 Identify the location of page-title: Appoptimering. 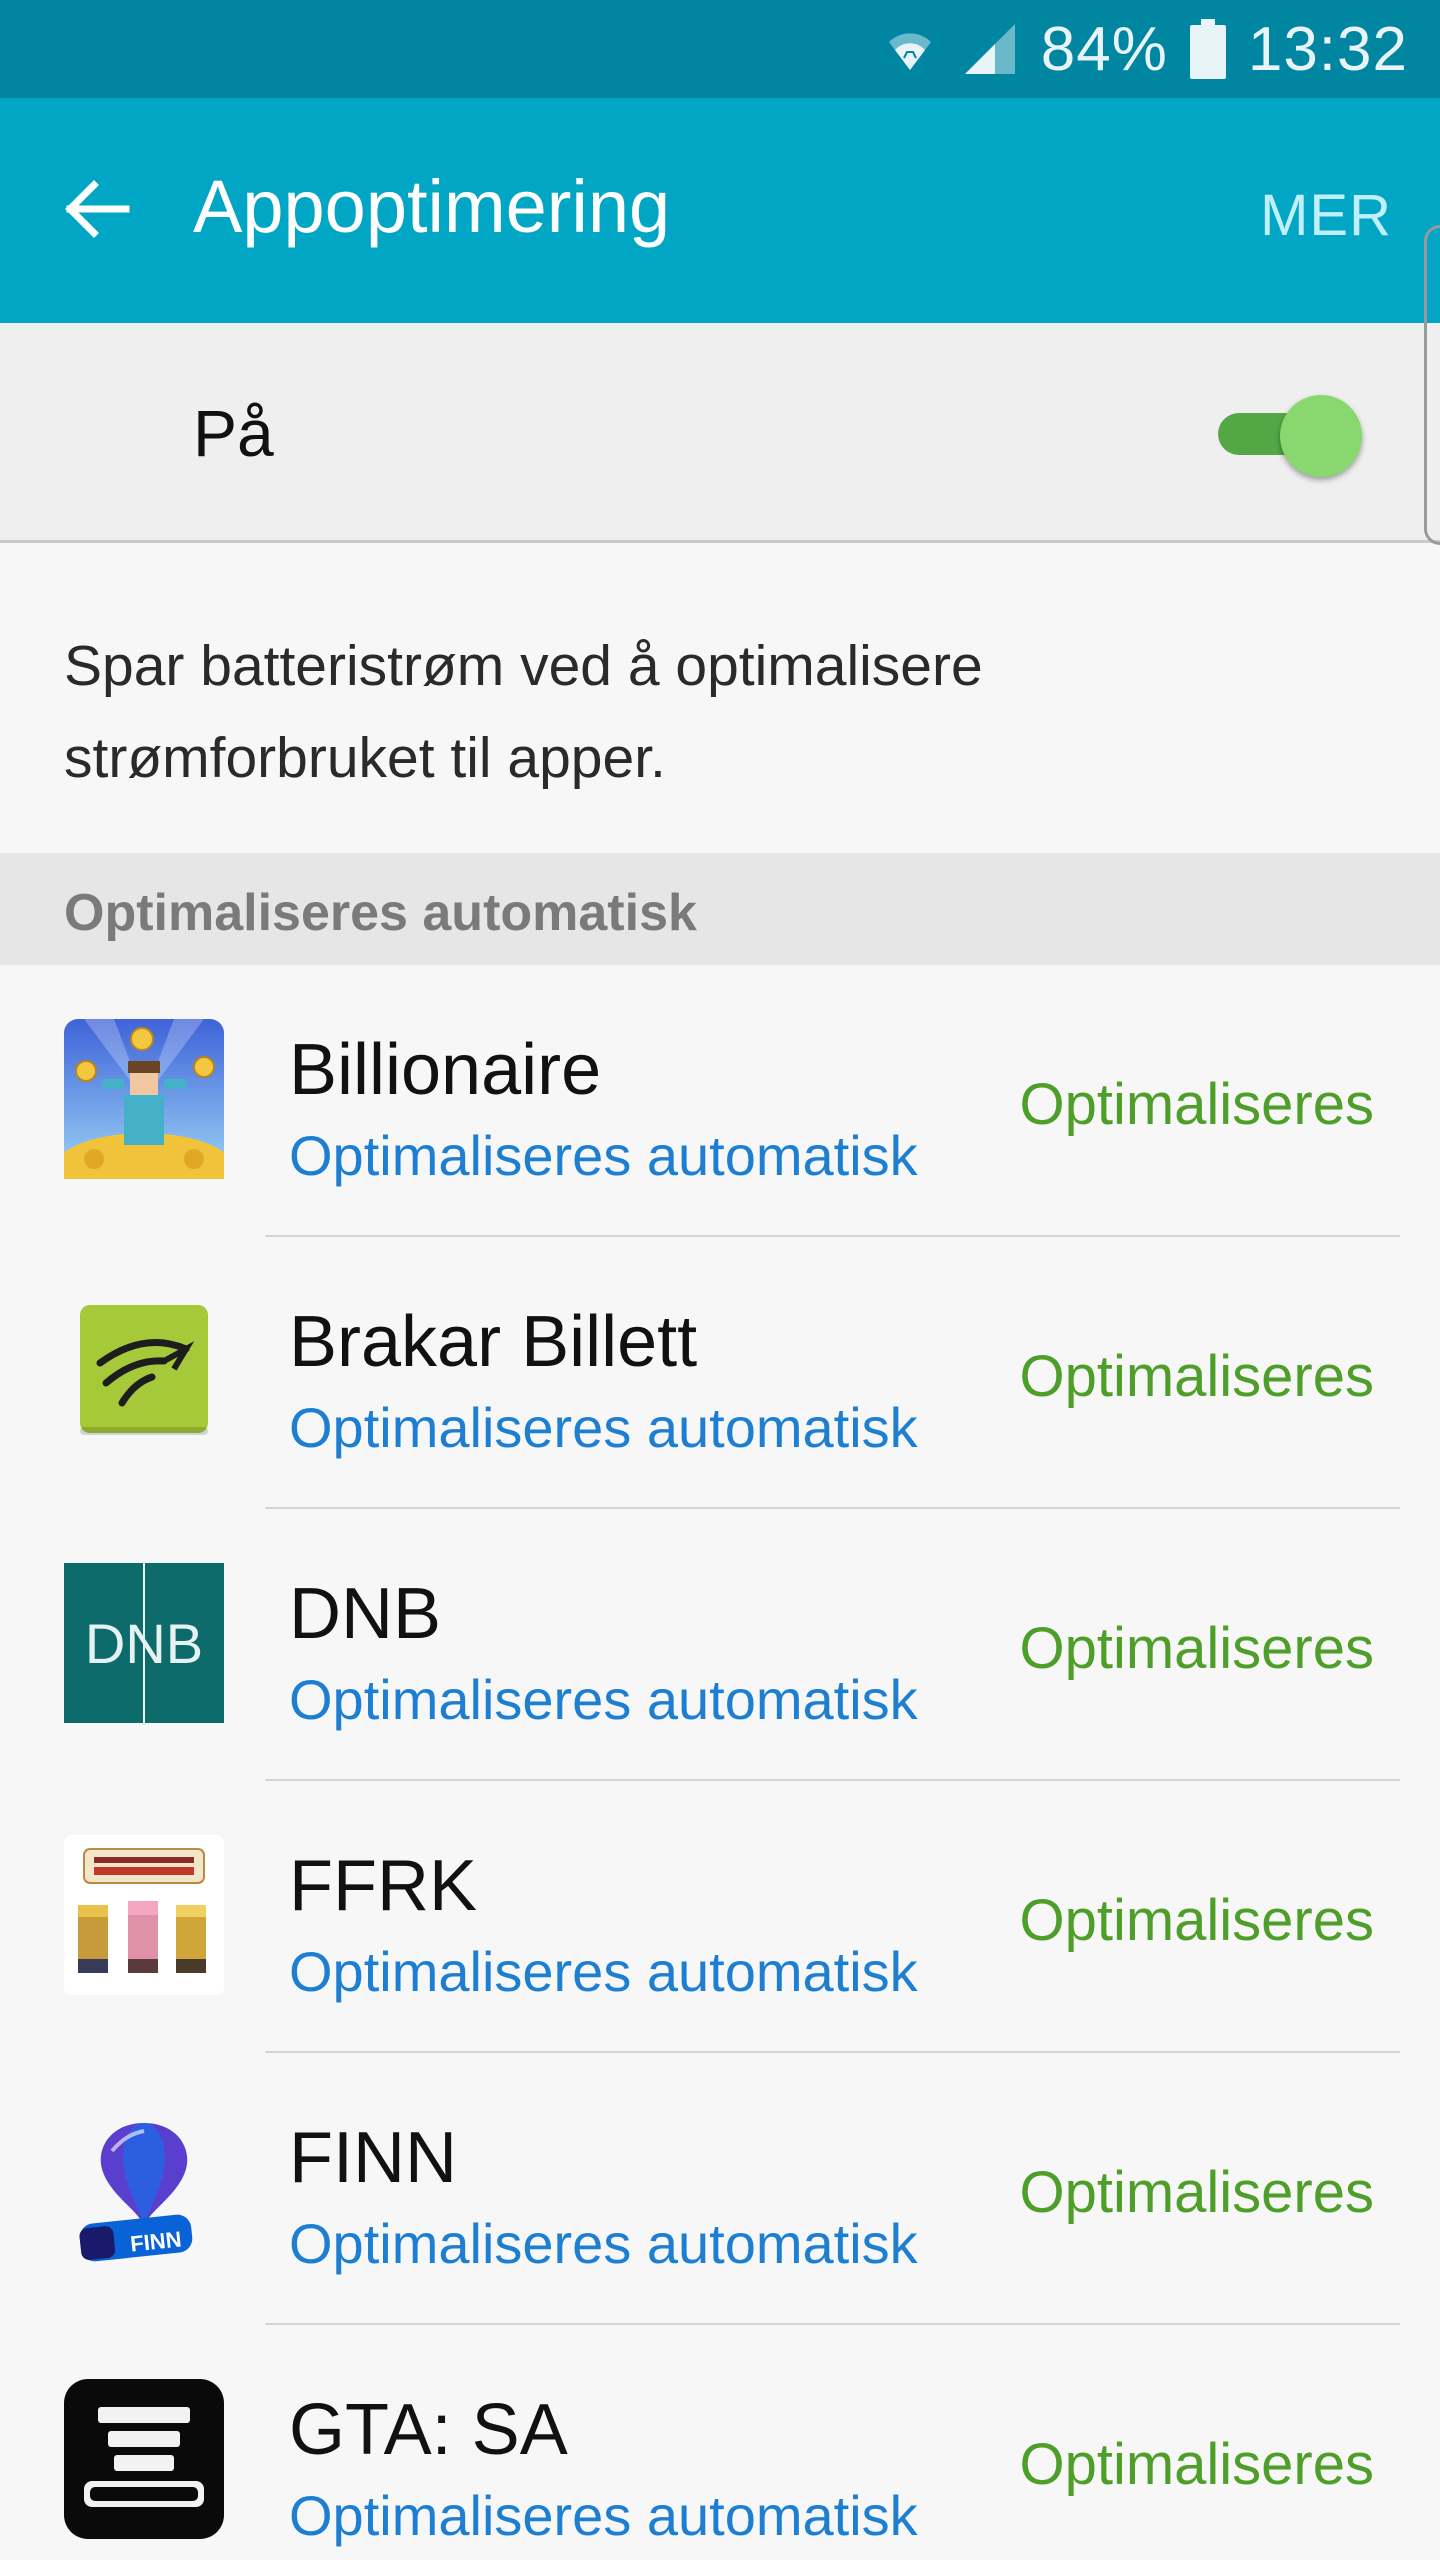
(432, 206).